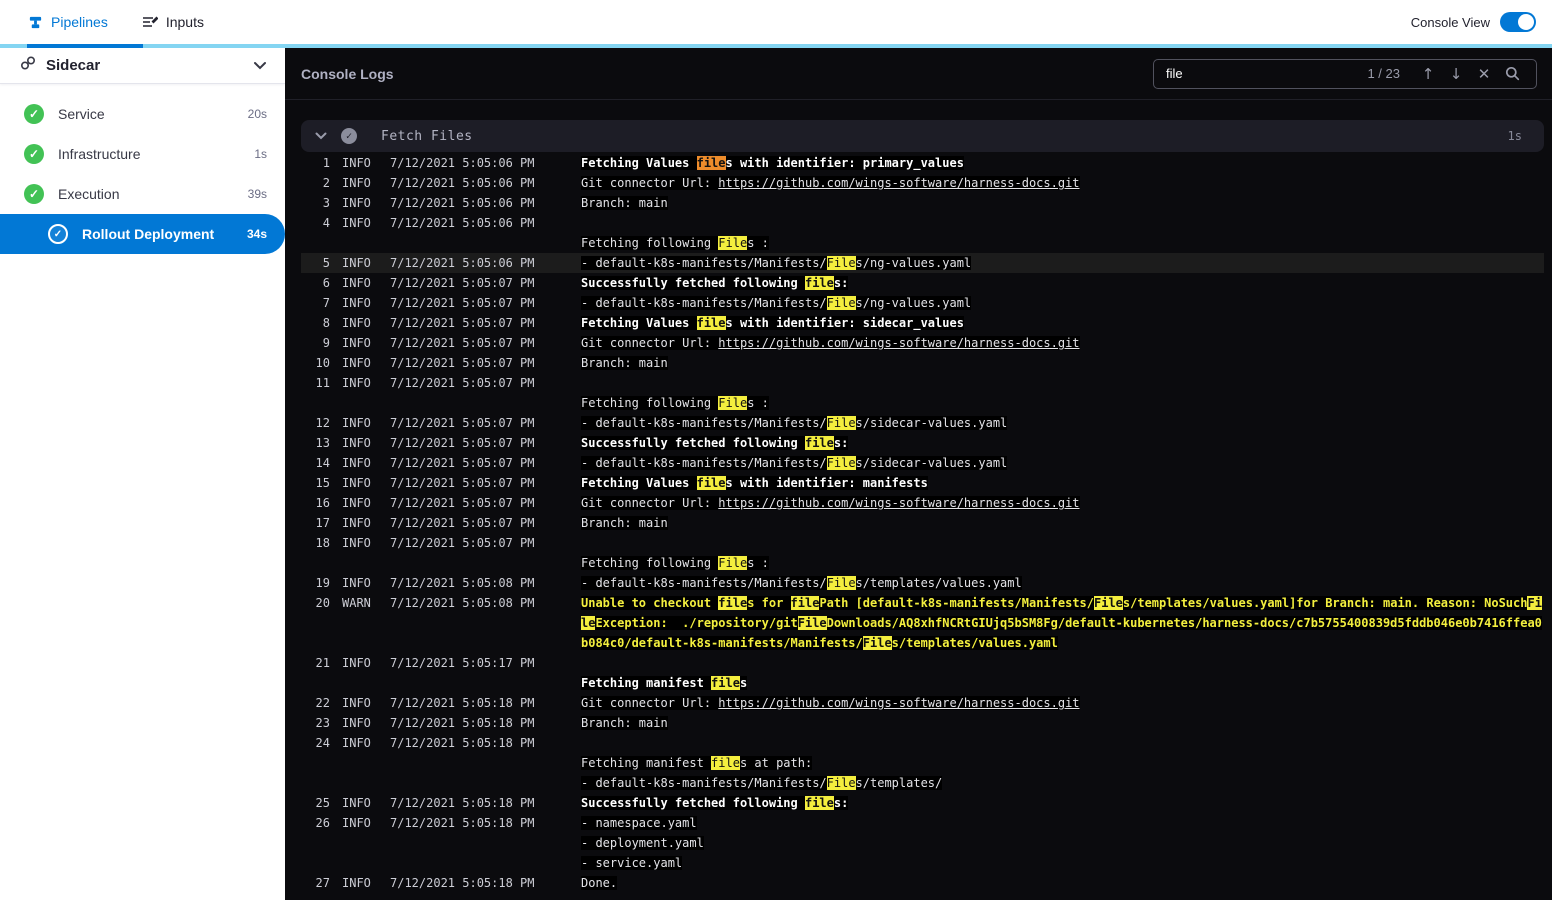 The width and height of the screenshot is (1552, 900). I want to click on log-timestamp: 7/12/2021 5:05:17 PM, so click(462, 663).